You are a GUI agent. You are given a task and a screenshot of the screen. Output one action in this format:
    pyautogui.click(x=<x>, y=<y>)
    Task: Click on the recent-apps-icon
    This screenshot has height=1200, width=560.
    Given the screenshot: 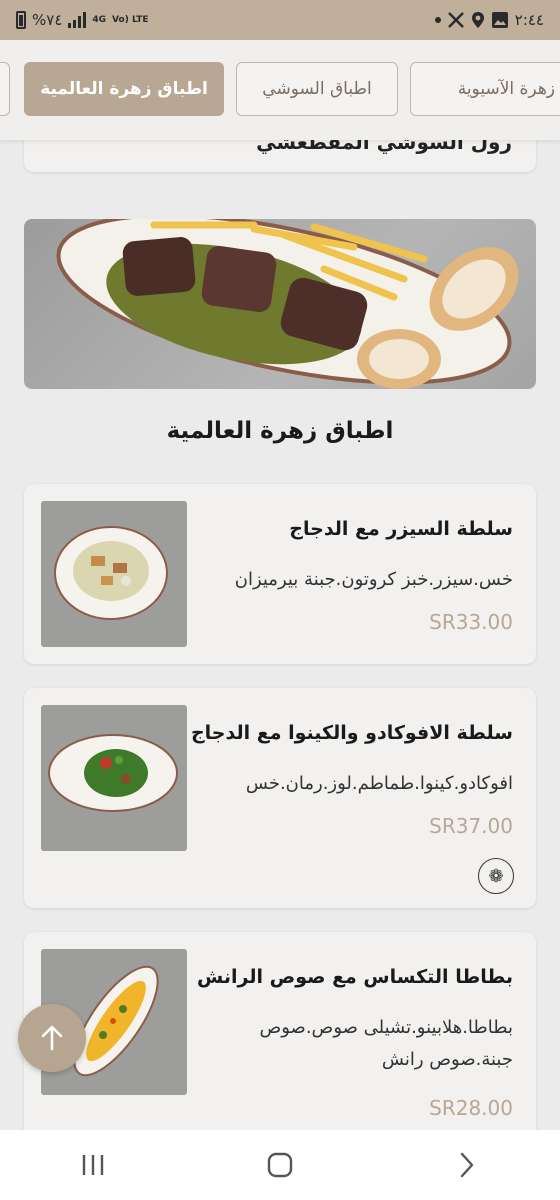 What is the action you would take?
    pyautogui.click(x=93, y=1165)
    